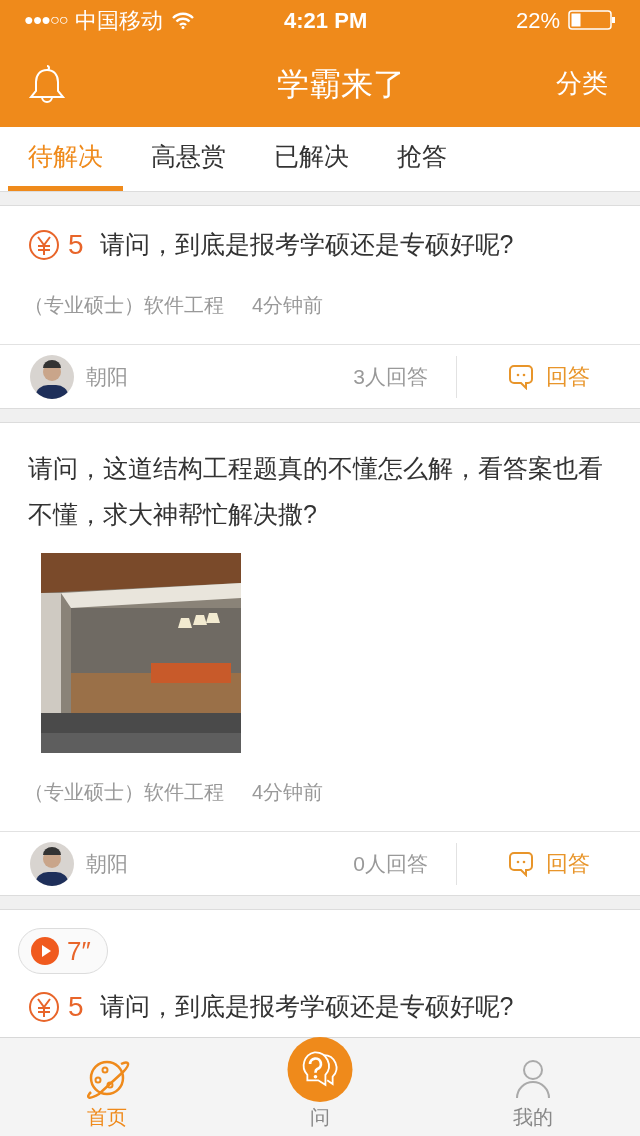  I want to click on answer-count: 0人回答, so click(405, 863).